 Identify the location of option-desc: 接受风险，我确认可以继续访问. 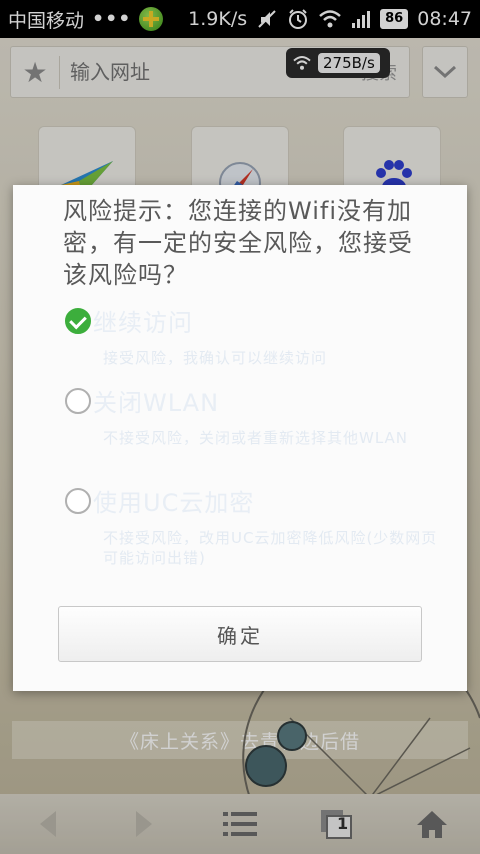
(215, 358).